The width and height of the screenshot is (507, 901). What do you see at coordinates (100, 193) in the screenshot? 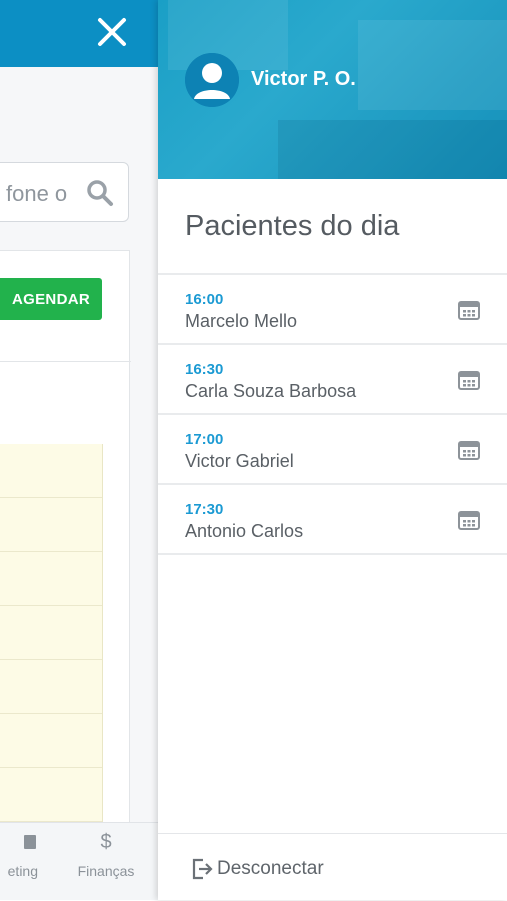
I see `search-icon` at bounding box center [100, 193].